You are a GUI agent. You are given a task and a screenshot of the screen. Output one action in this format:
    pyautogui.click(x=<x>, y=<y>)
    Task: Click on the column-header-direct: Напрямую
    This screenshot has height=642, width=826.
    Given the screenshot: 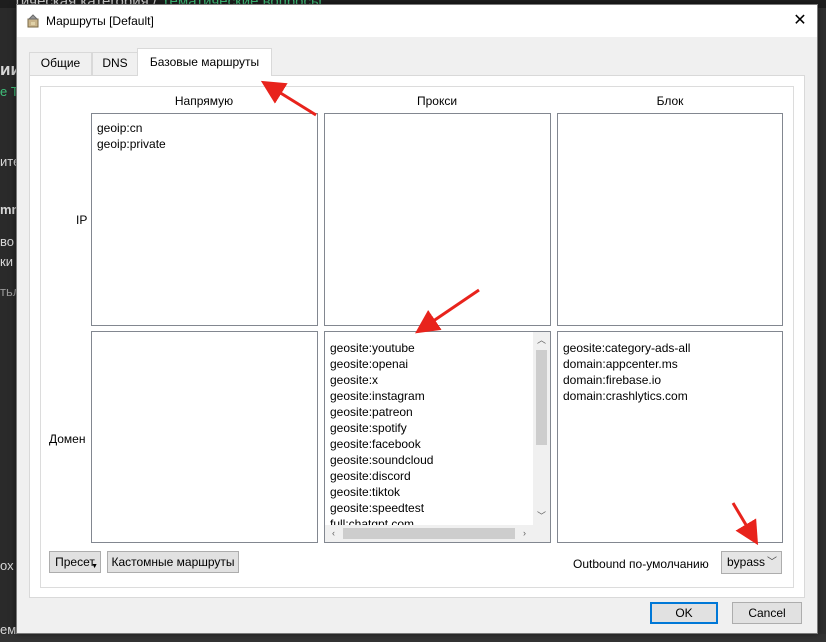 What is the action you would take?
    pyautogui.click(x=204, y=101)
    